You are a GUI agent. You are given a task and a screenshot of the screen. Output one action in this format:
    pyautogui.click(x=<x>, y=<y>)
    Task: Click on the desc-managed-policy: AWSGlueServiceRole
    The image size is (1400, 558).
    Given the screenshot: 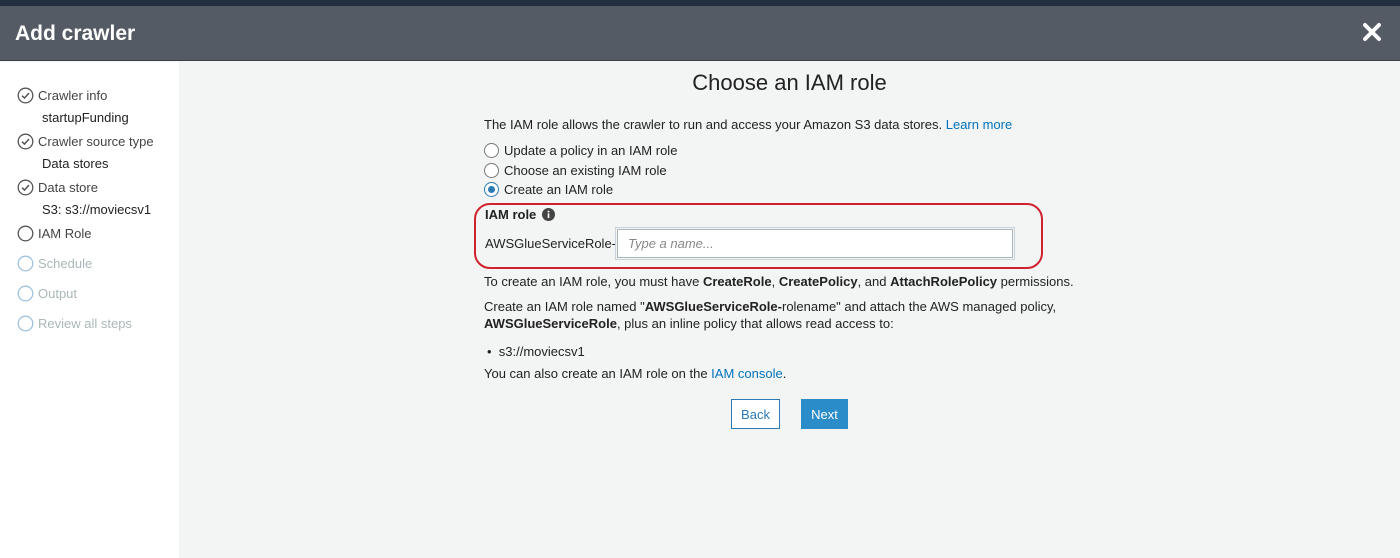 What is the action you would take?
    pyautogui.click(x=550, y=323)
    